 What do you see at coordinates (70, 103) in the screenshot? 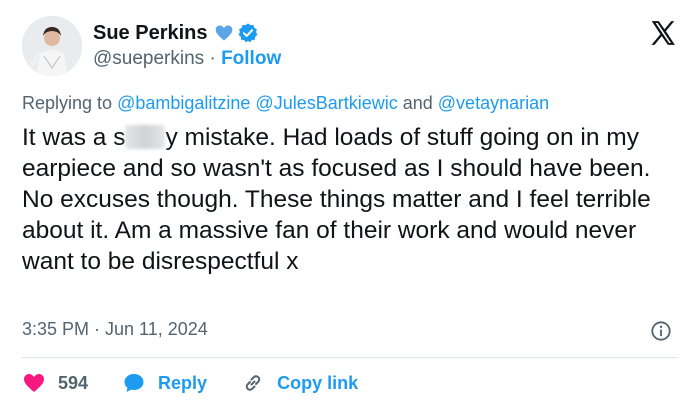
I see `reply-prefix: Replying to` at bounding box center [70, 103].